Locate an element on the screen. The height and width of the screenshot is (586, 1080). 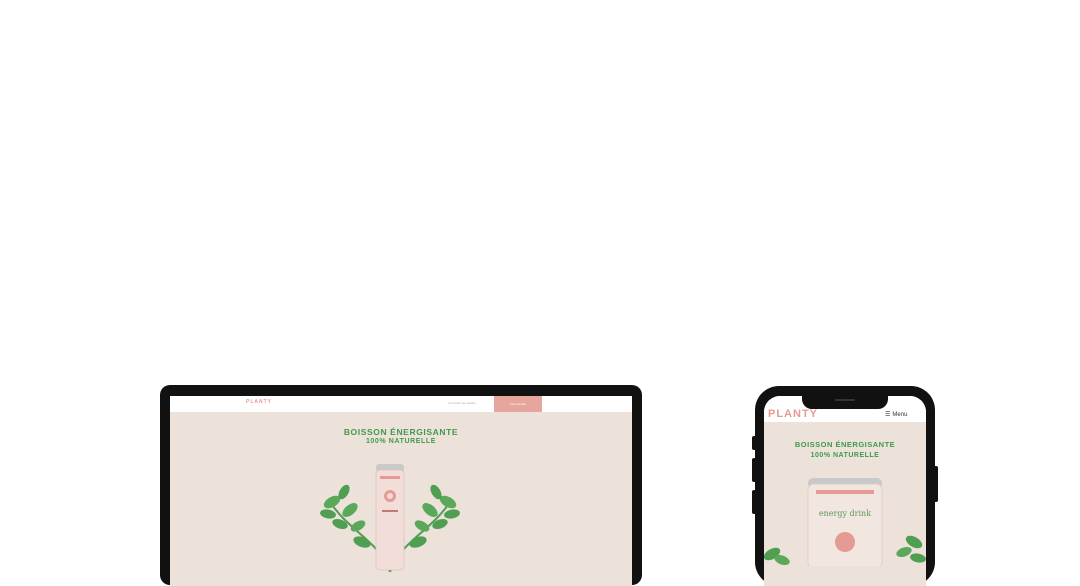
hamburger-icon: ☰ is located at coordinates (888, 415).